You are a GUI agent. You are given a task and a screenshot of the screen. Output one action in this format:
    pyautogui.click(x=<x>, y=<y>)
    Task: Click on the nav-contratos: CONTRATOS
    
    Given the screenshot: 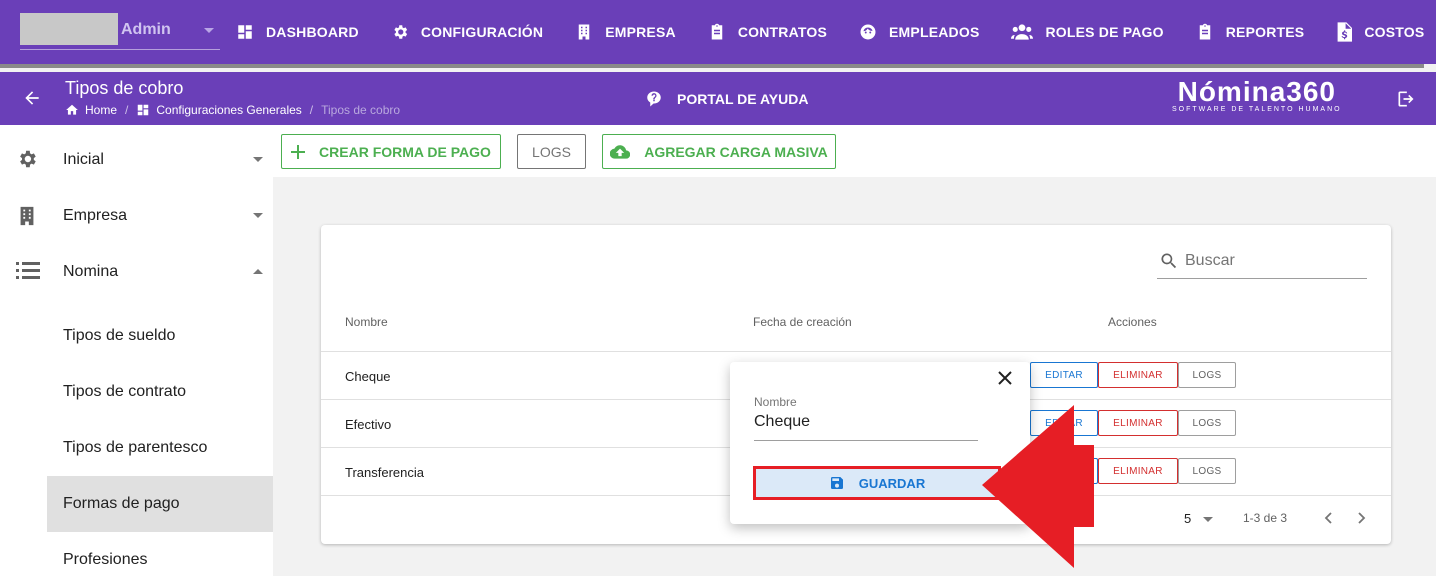 What is the action you would take?
    pyautogui.click(x=767, y=32)
    